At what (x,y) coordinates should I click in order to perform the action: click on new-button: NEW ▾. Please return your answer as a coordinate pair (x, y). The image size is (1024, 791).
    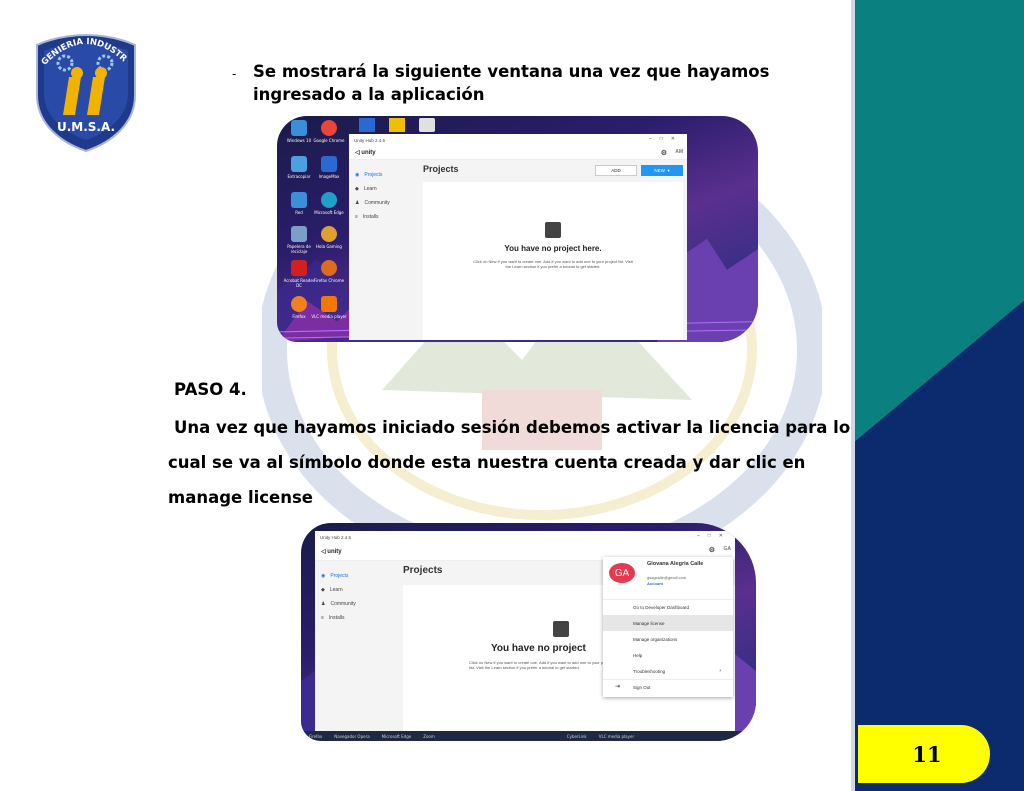
    Looking at the image, I should click on (662, 170).